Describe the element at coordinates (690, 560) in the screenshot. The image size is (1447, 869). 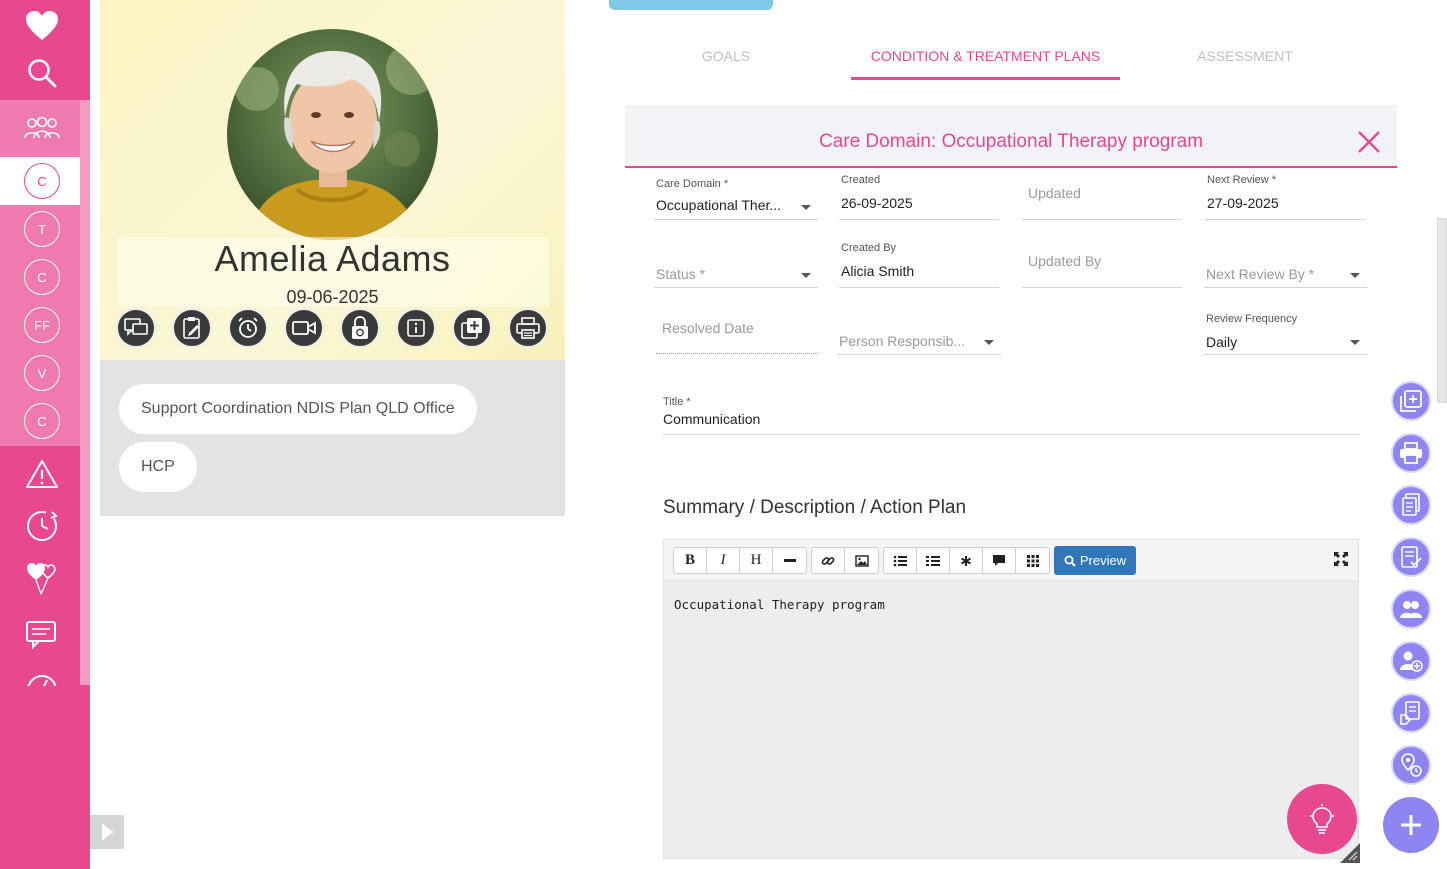
I see `bold-button: B` at that location.